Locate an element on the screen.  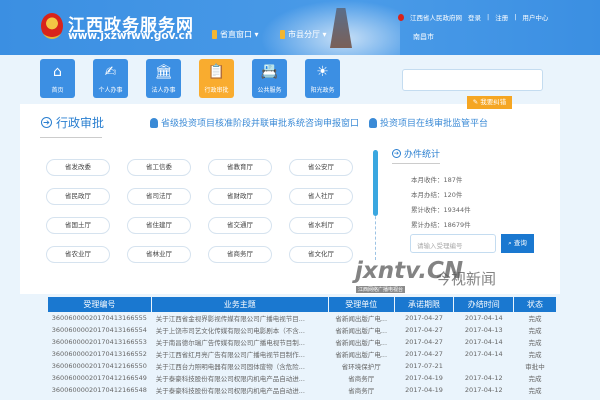
institution-icon: 🏛 is located at coordinates (163, 72).